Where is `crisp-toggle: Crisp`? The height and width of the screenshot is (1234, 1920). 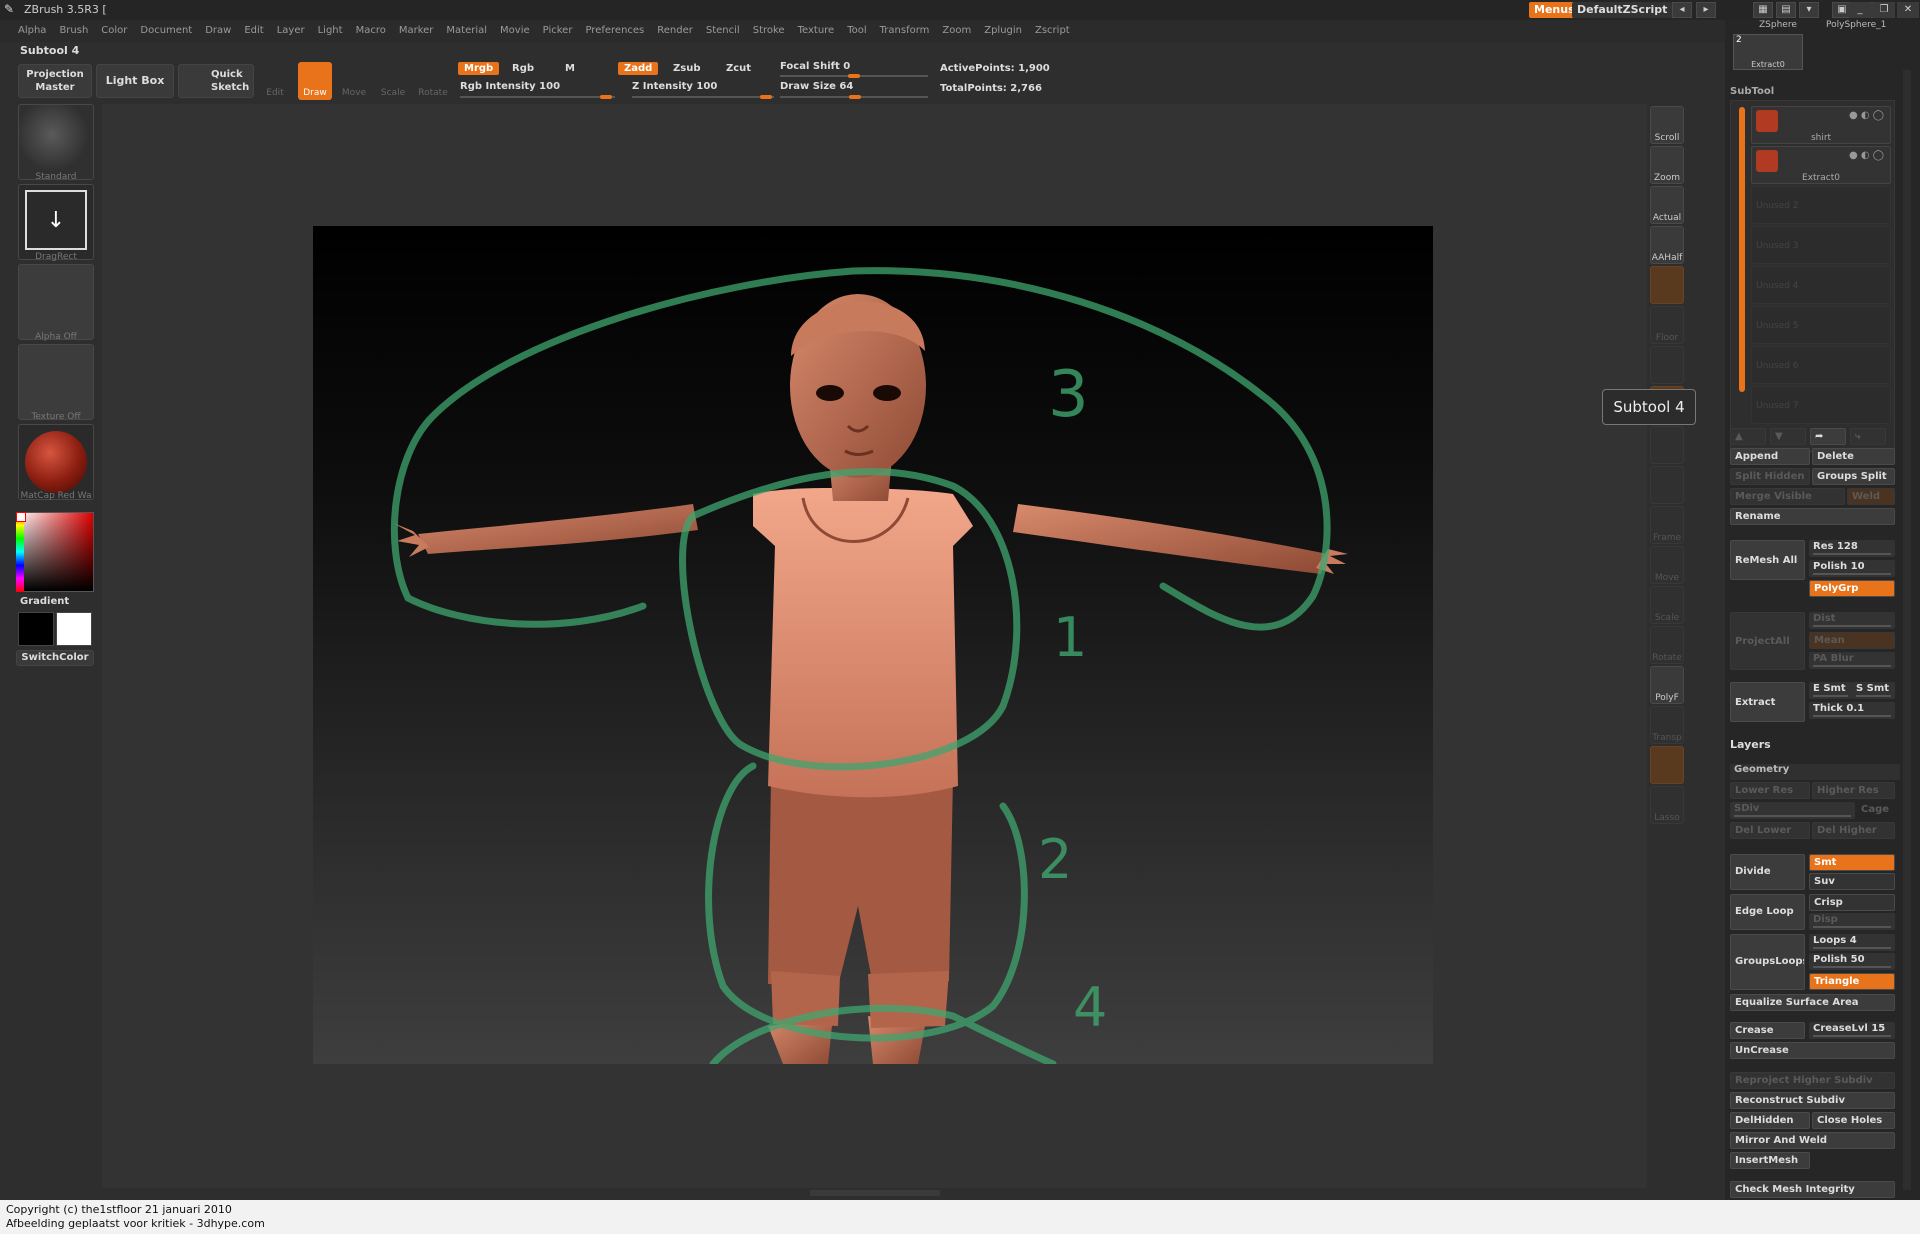 crisp-toggle: Crisp is located at coordinates (1852, 902).